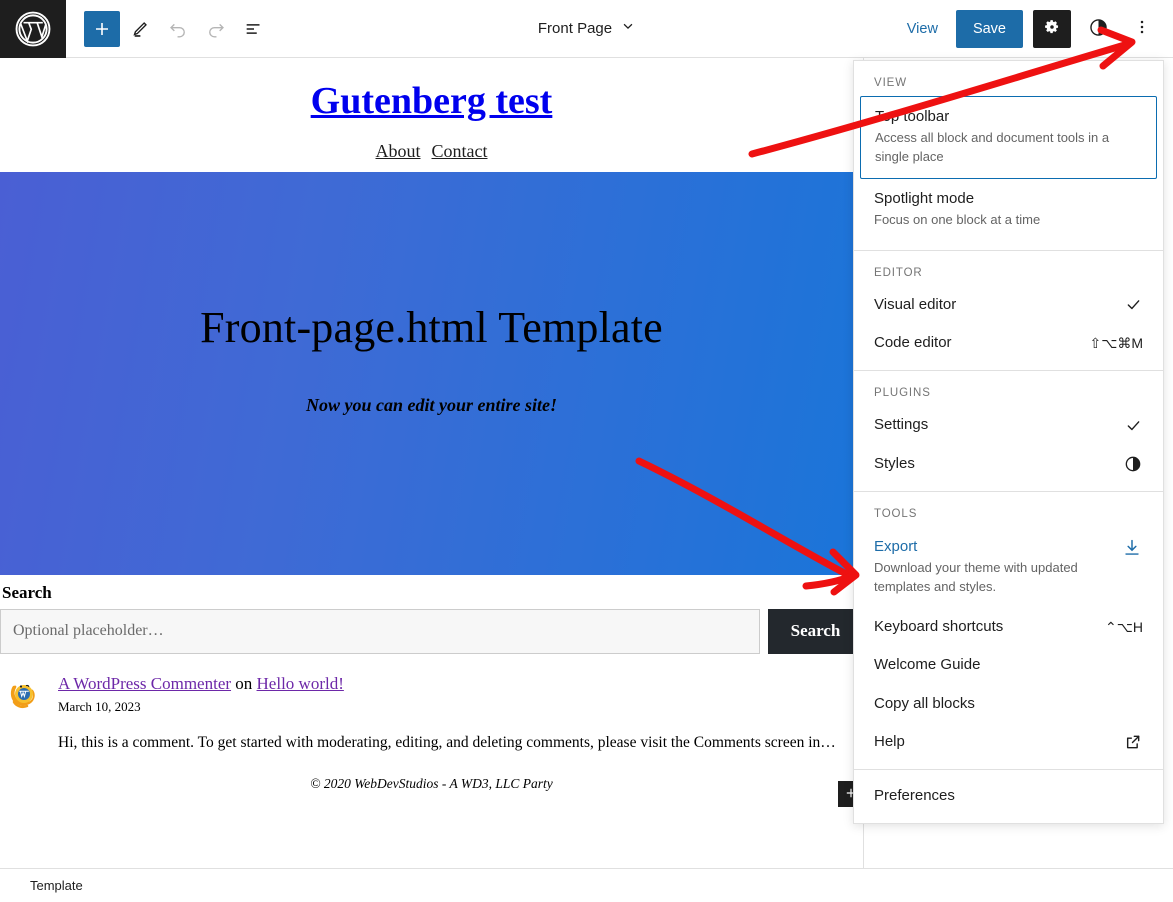 Image resolution: width=1173 pixels, height=902 pixels. What do you see at coordinates (99, 706) in the screenshot?
I see `comment-date: March 10, 2023` at bounding box center [99, 706].